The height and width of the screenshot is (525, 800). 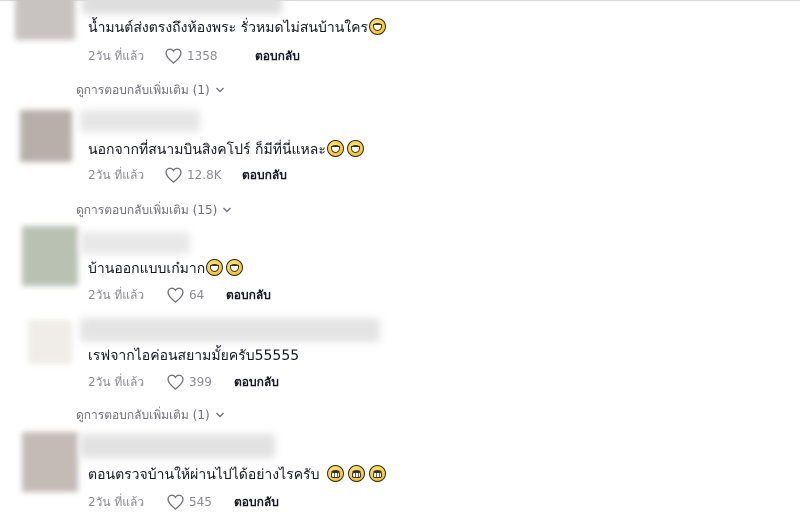 What do you see at coordinates (147, 210) in the screenshot?
I see `view-more-replies-label: ดูการตอบกลับเพิ่มเติม (15)` at bounding box center [147, 210].